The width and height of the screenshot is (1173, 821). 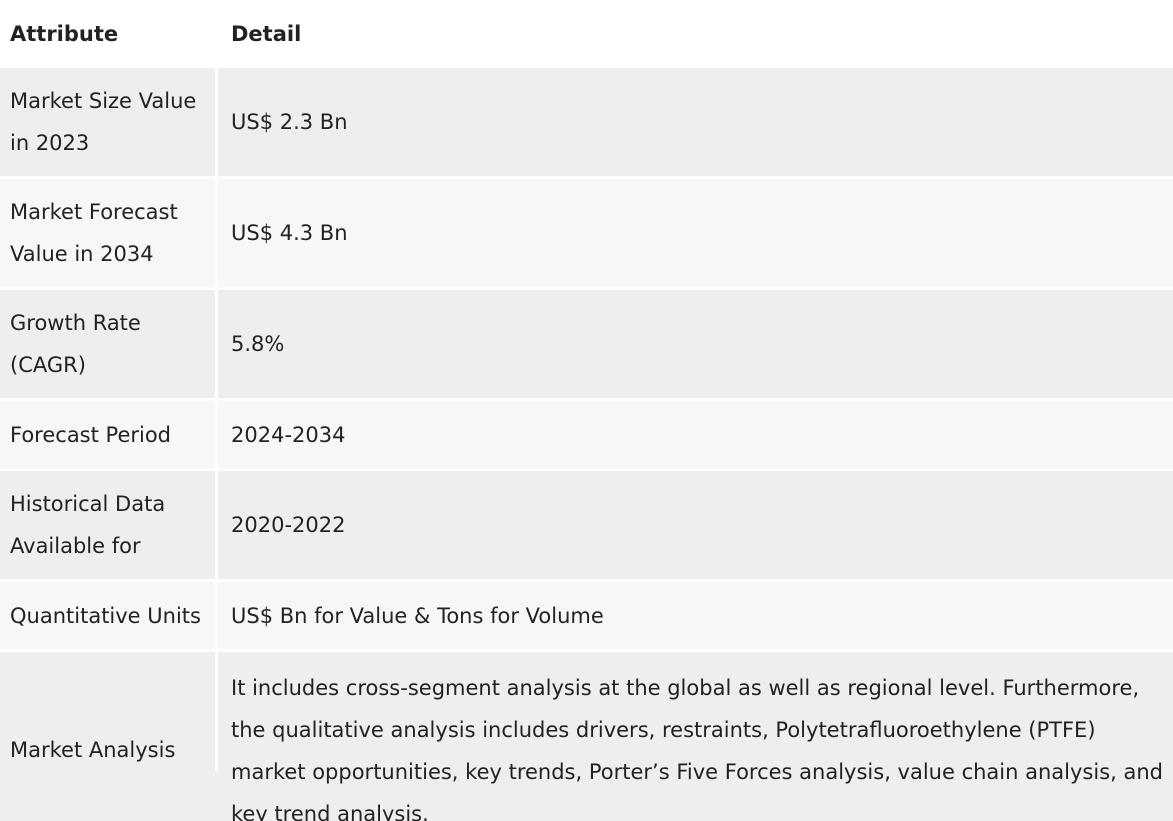 What do you see at coordinates (288, 525) in the screenshot?
I see `detail-cell: 2020-2022` at bounding box center [288, 525].